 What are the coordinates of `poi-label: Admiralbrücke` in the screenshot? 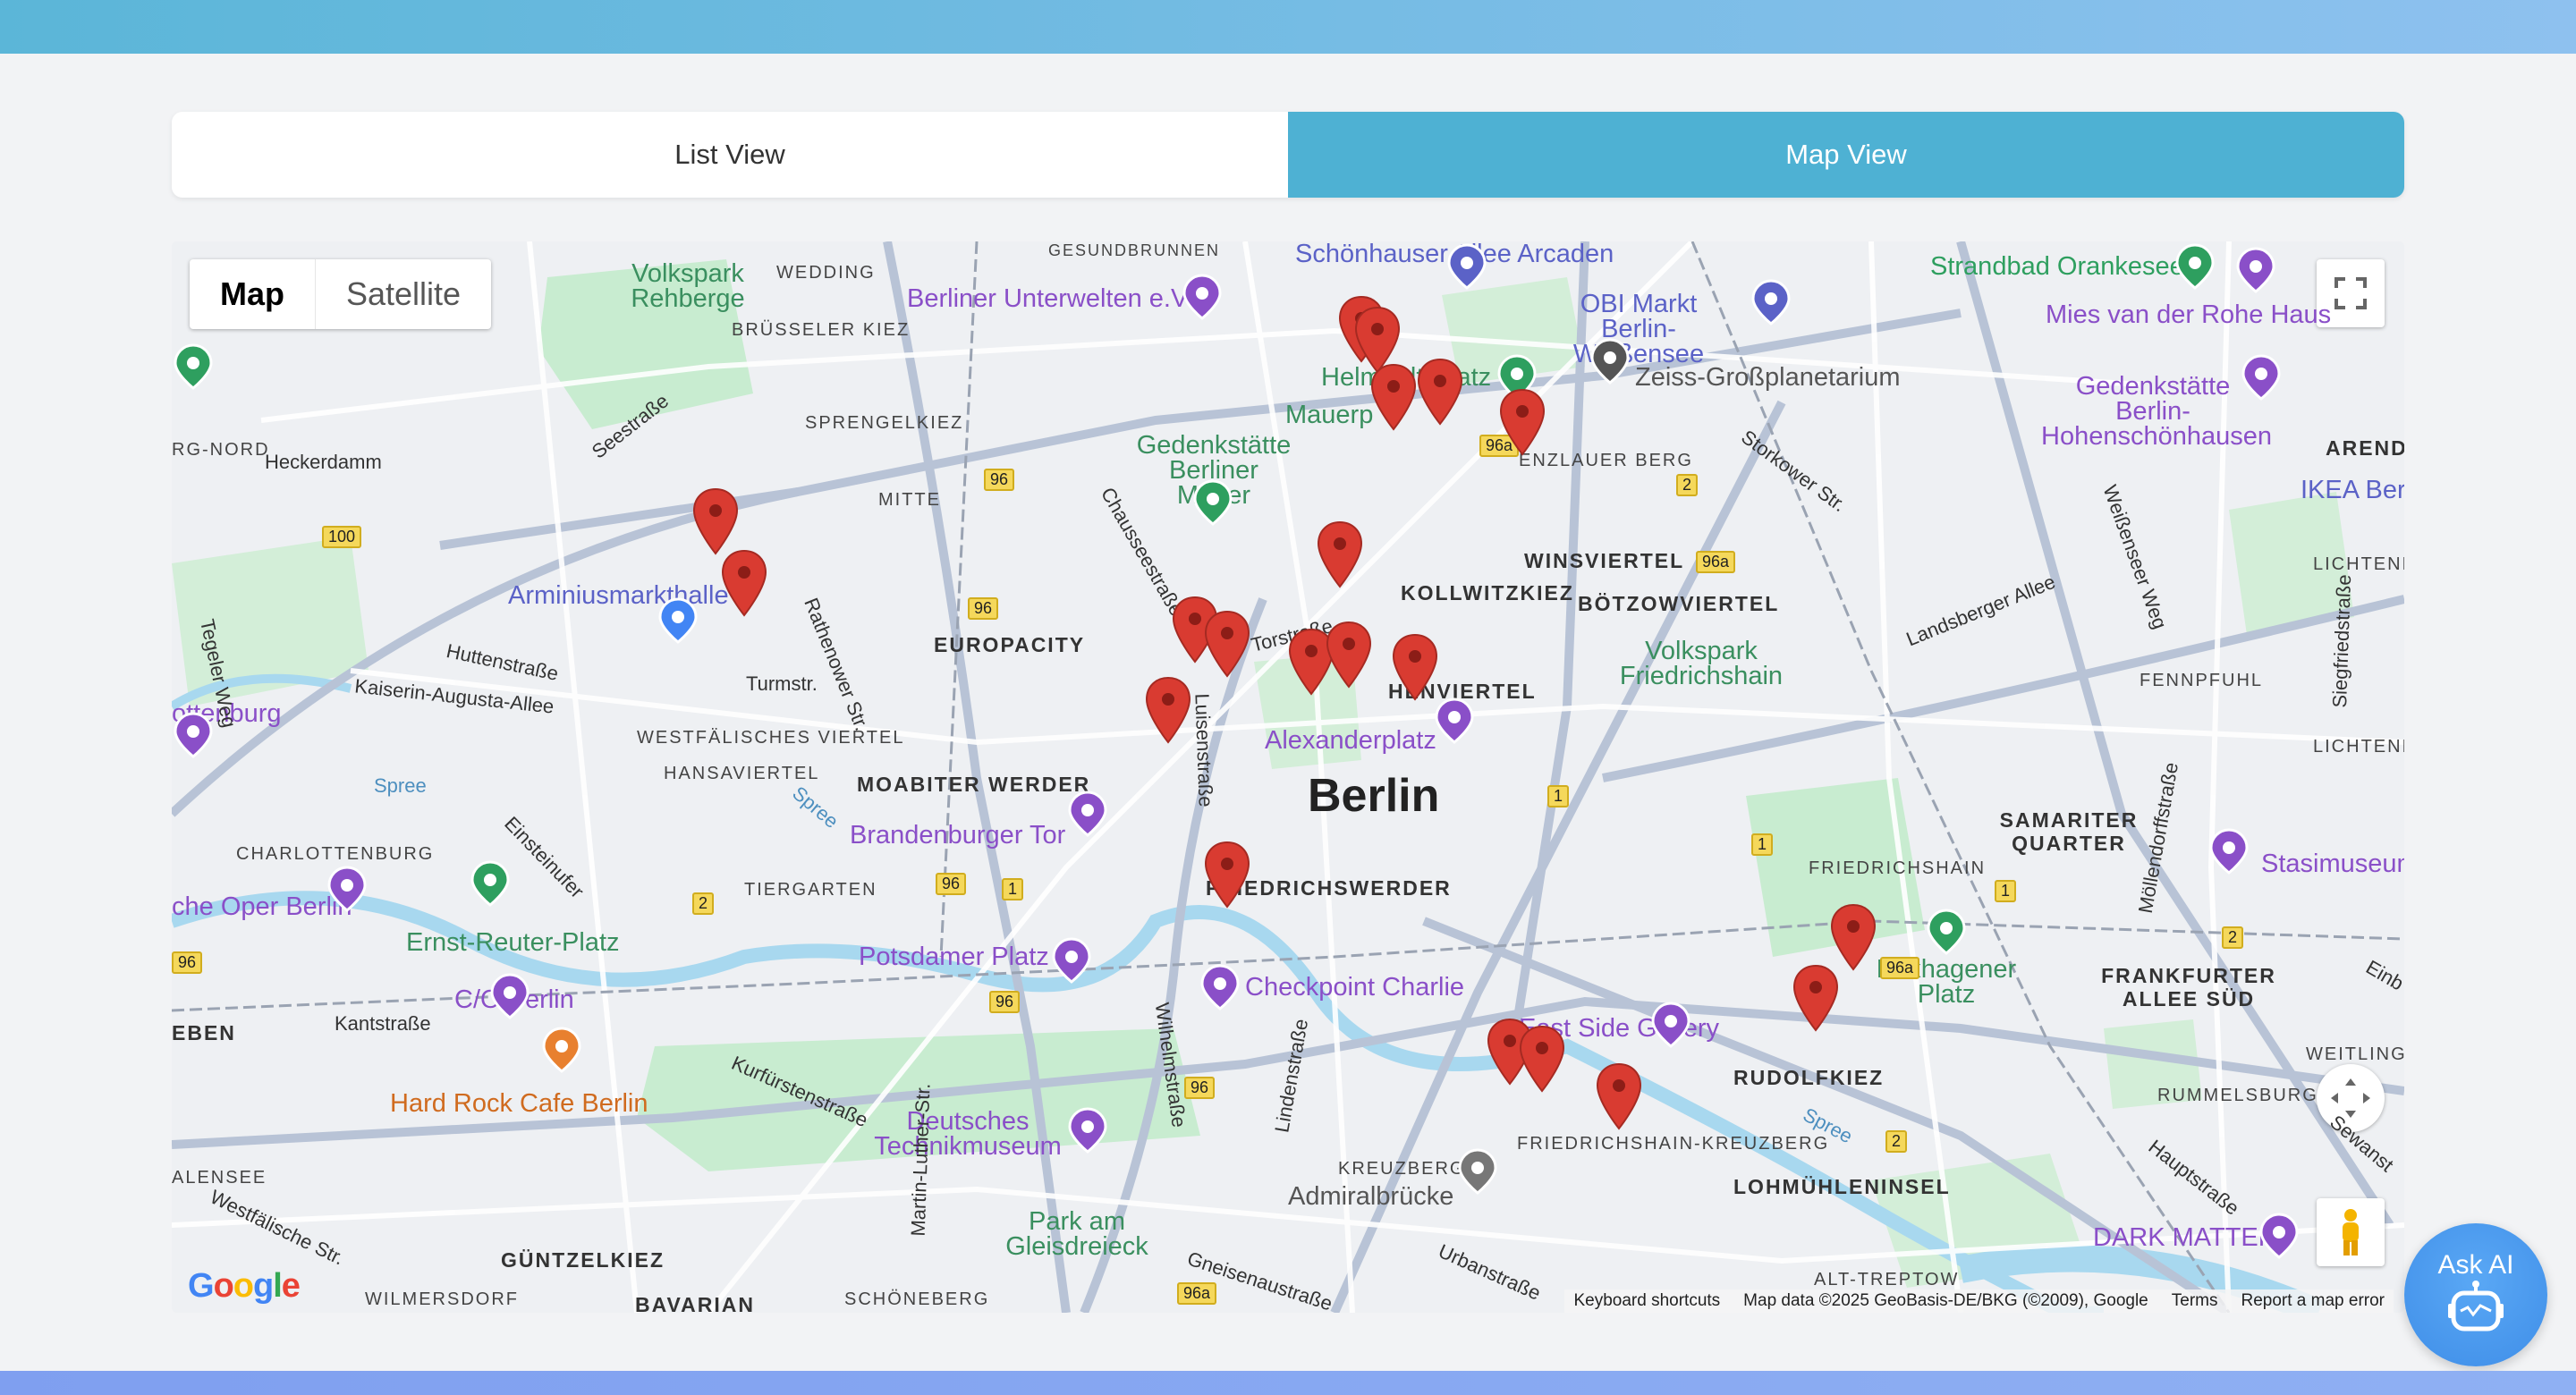 It's located at (1370, 1197).